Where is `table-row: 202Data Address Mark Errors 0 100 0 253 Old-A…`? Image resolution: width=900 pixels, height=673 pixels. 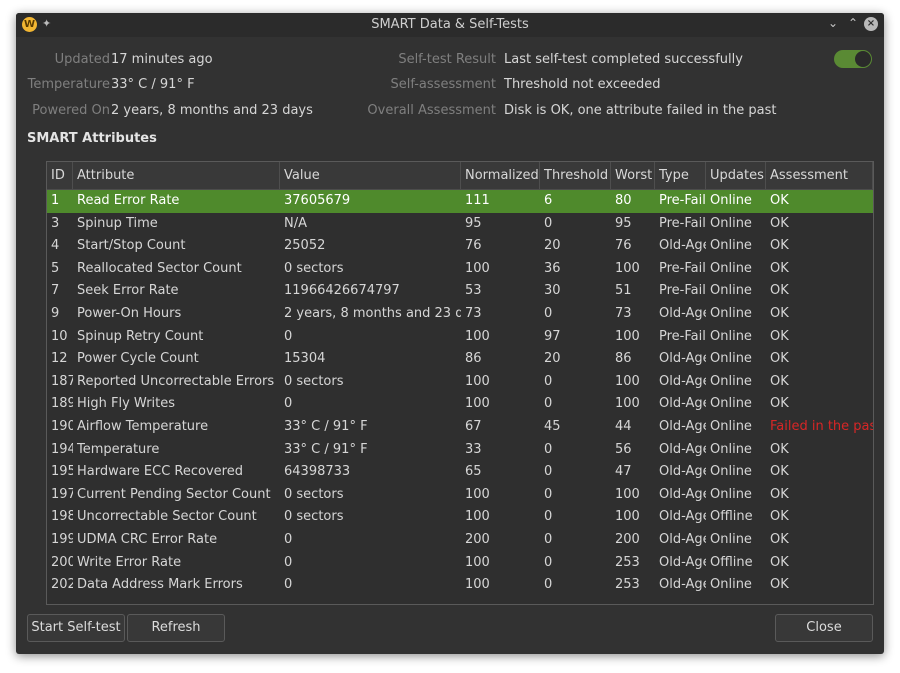
table-row: 202Data Address Mark Errors 0 100 0 253 Old-A… is located at coordinates (460, 585).